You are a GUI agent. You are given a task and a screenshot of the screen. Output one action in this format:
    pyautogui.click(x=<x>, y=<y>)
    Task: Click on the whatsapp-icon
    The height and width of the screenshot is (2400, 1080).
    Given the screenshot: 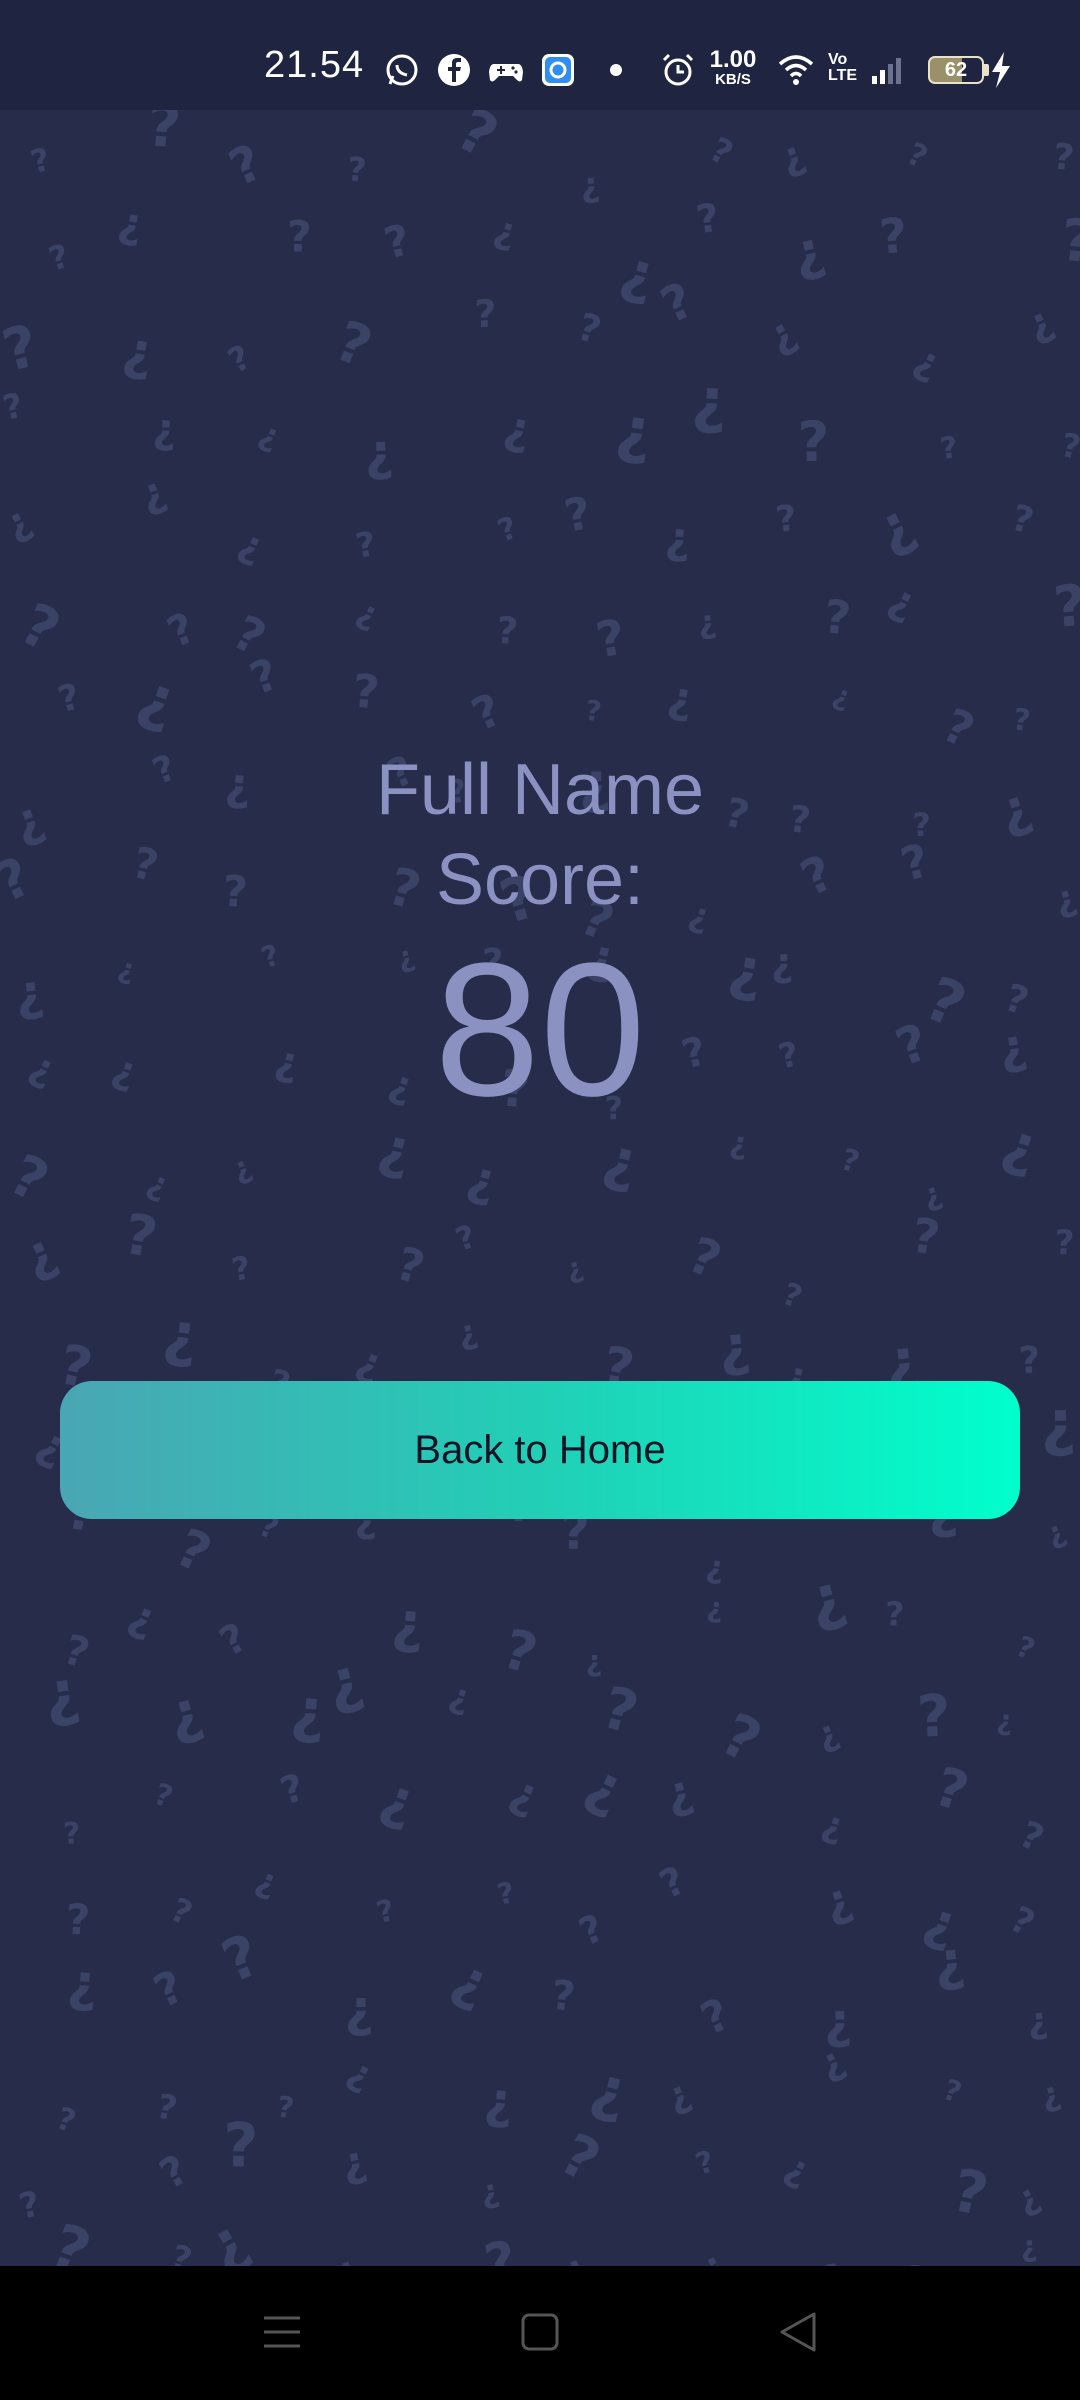 What is the action you would take?
    pyautogui.click(x=402, y=70)
    